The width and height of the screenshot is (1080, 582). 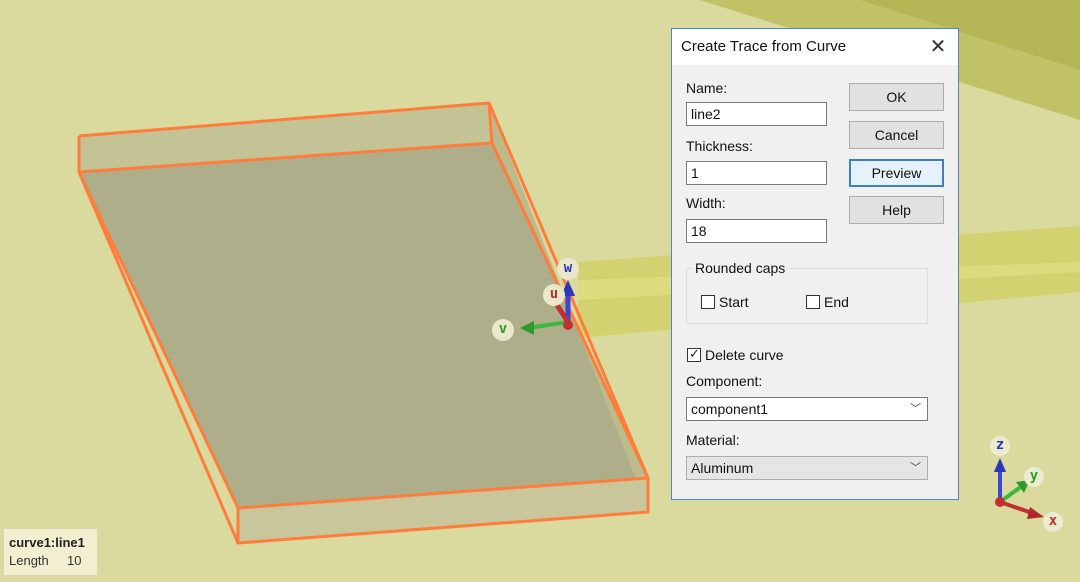 I want to click on ok-button: OK, so click(x=896, y=97).